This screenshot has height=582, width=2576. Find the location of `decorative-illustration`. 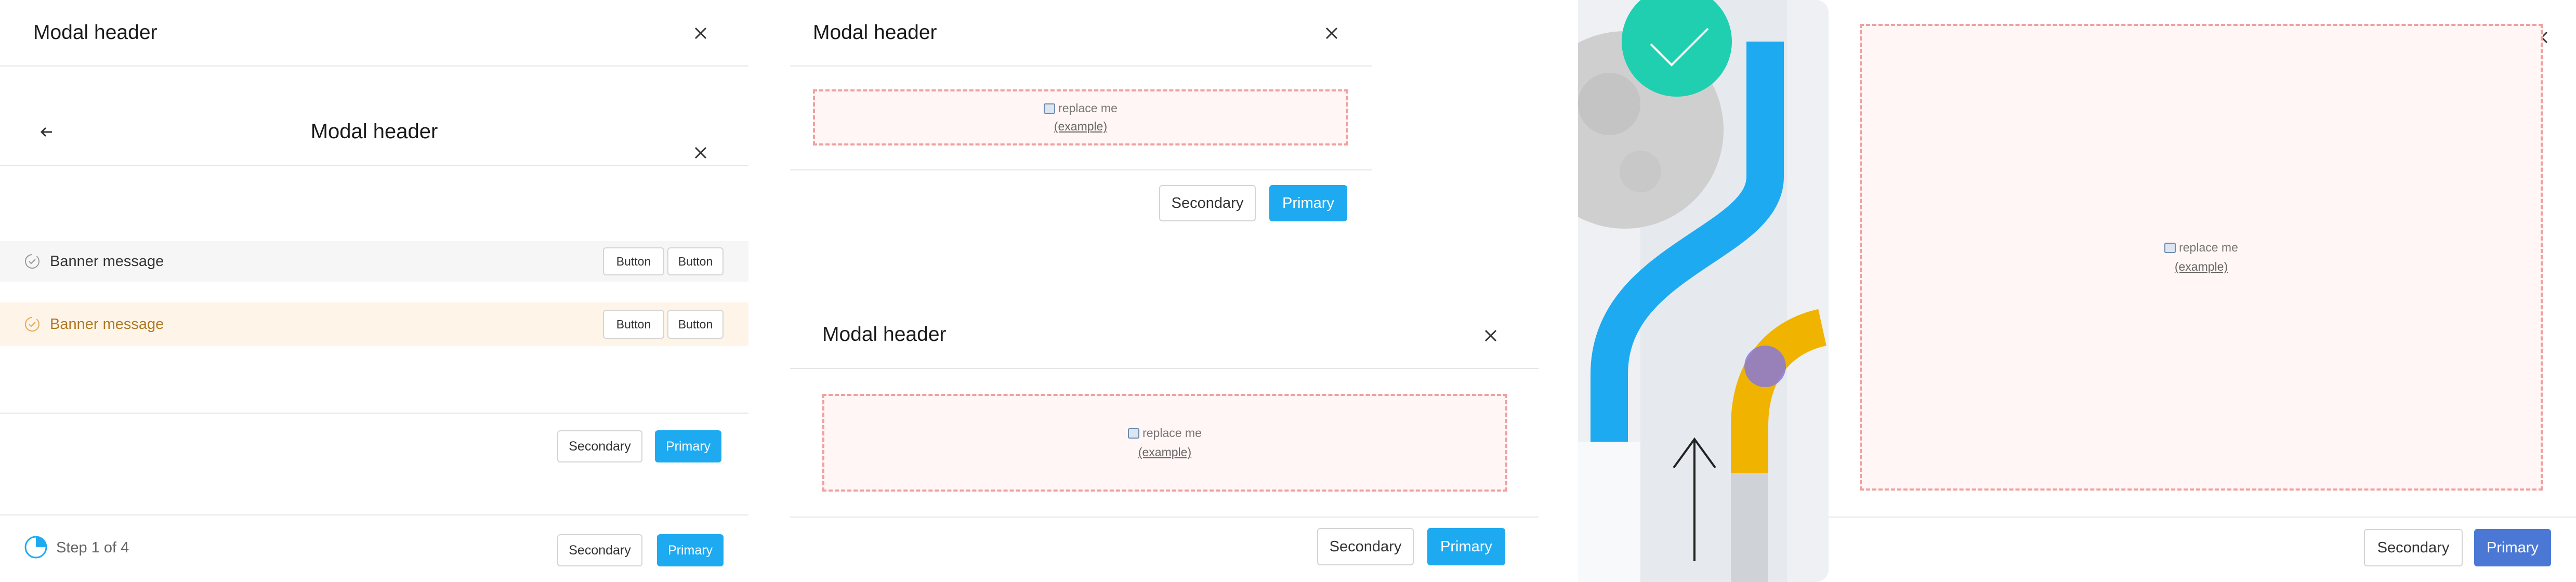

decorative-illustration is located at coordinates (1678, 291).